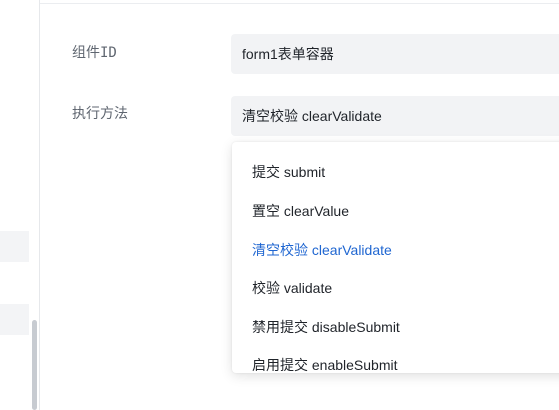 The height and width of the screenshot is (410, 559). Describe the element at coordinates (94, 53) in the screenshot. I see `component-id-label: 组件ID` at that location.